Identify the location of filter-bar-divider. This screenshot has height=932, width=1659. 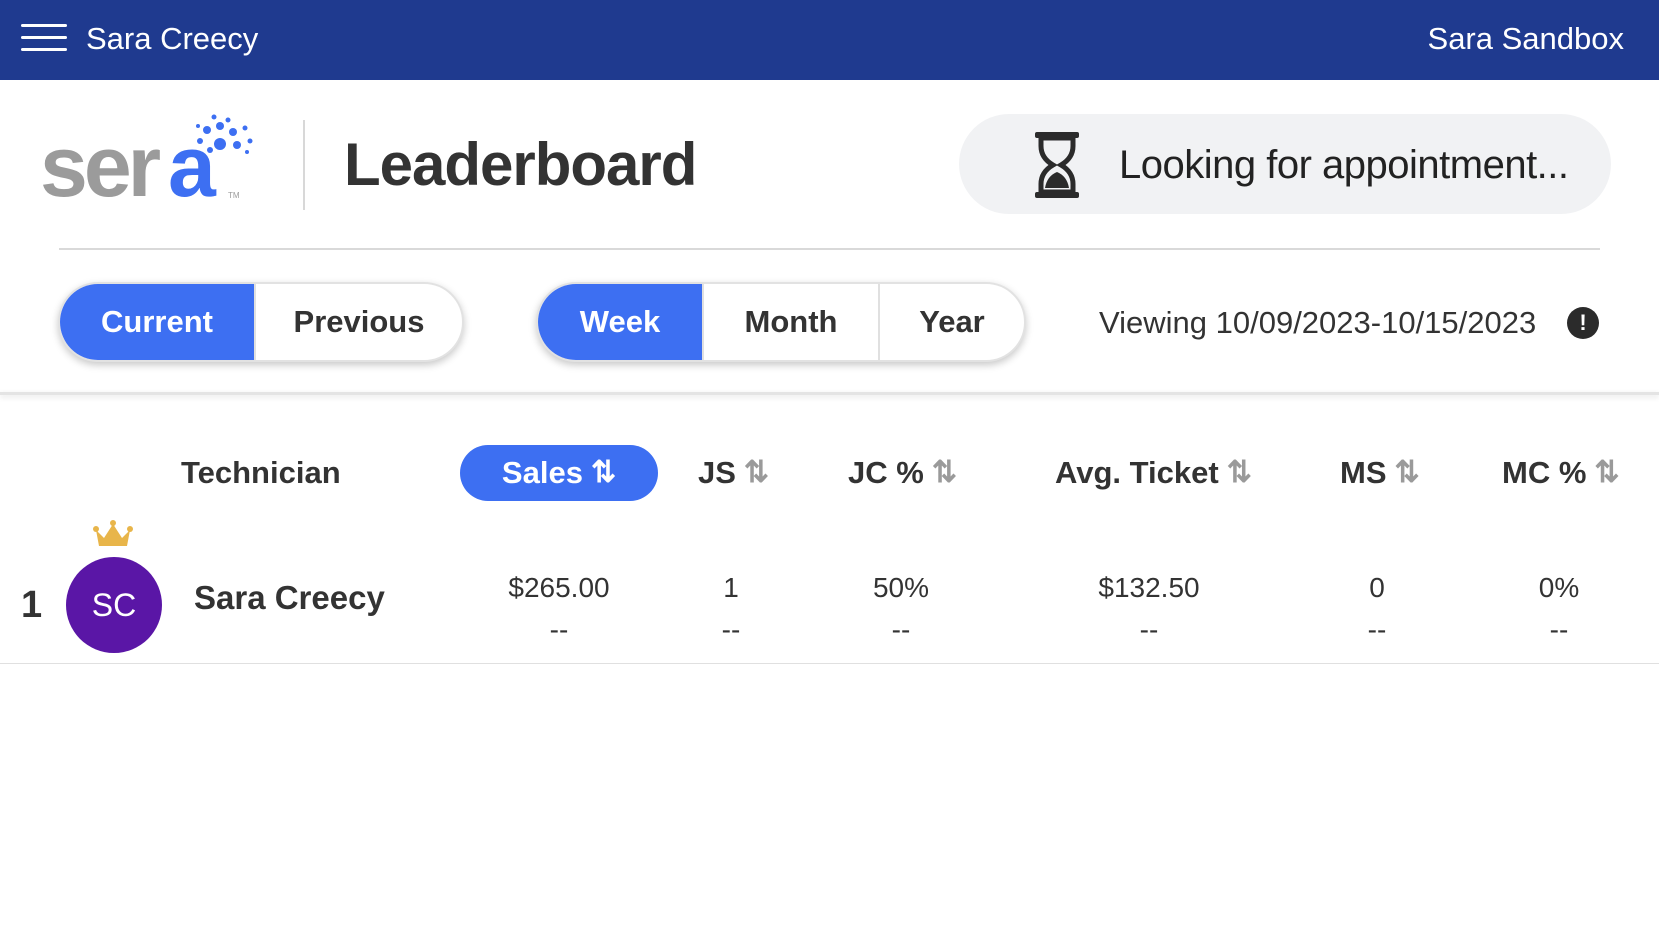
(829, 393).